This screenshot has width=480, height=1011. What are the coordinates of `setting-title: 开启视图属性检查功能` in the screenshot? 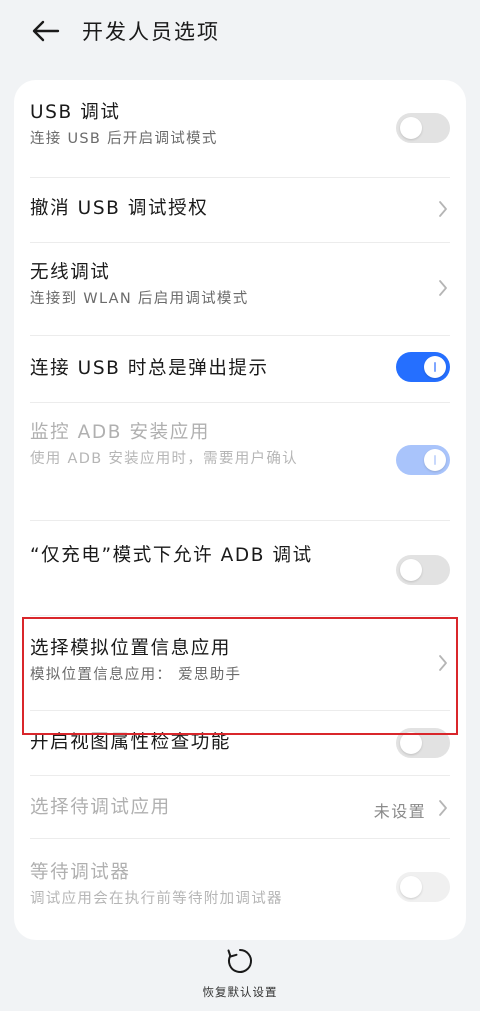 It's located at (131, 742).